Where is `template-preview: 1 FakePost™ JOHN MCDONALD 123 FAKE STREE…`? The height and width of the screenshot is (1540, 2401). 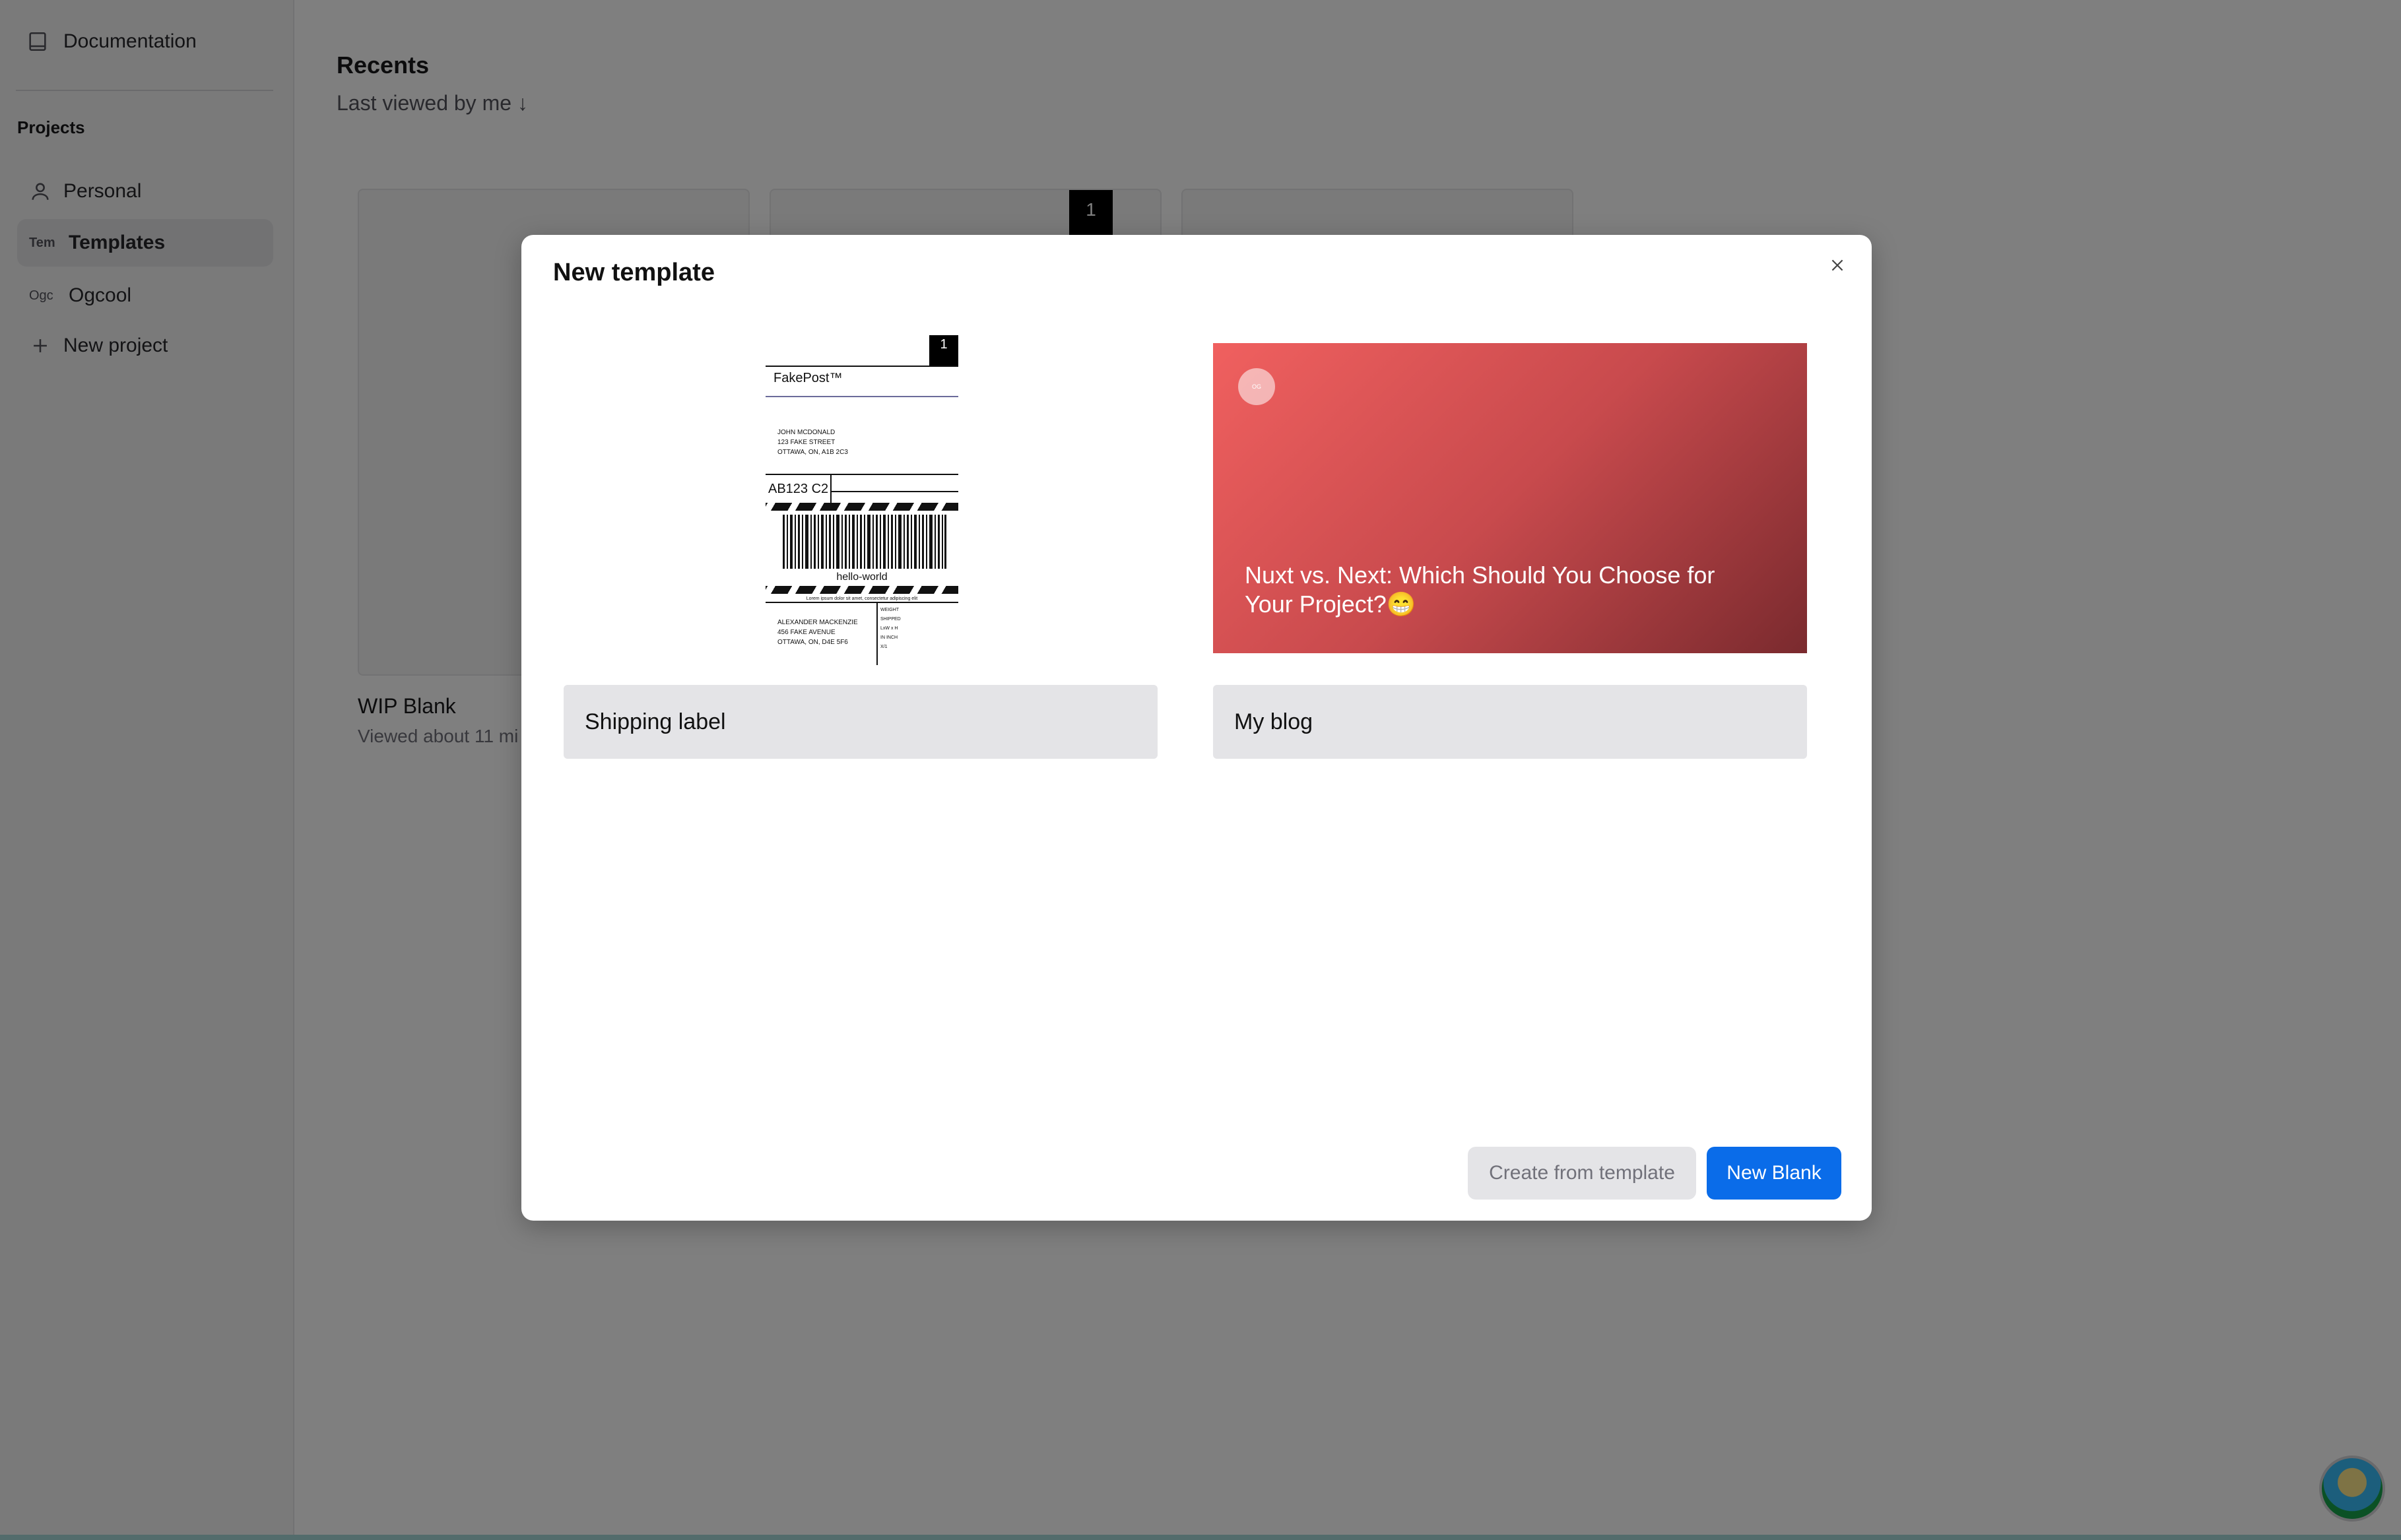
template-preview: 1 FakePost™ JOHN MCDONALD 123 FAKE STREE… is located at coordinates (861, 500).